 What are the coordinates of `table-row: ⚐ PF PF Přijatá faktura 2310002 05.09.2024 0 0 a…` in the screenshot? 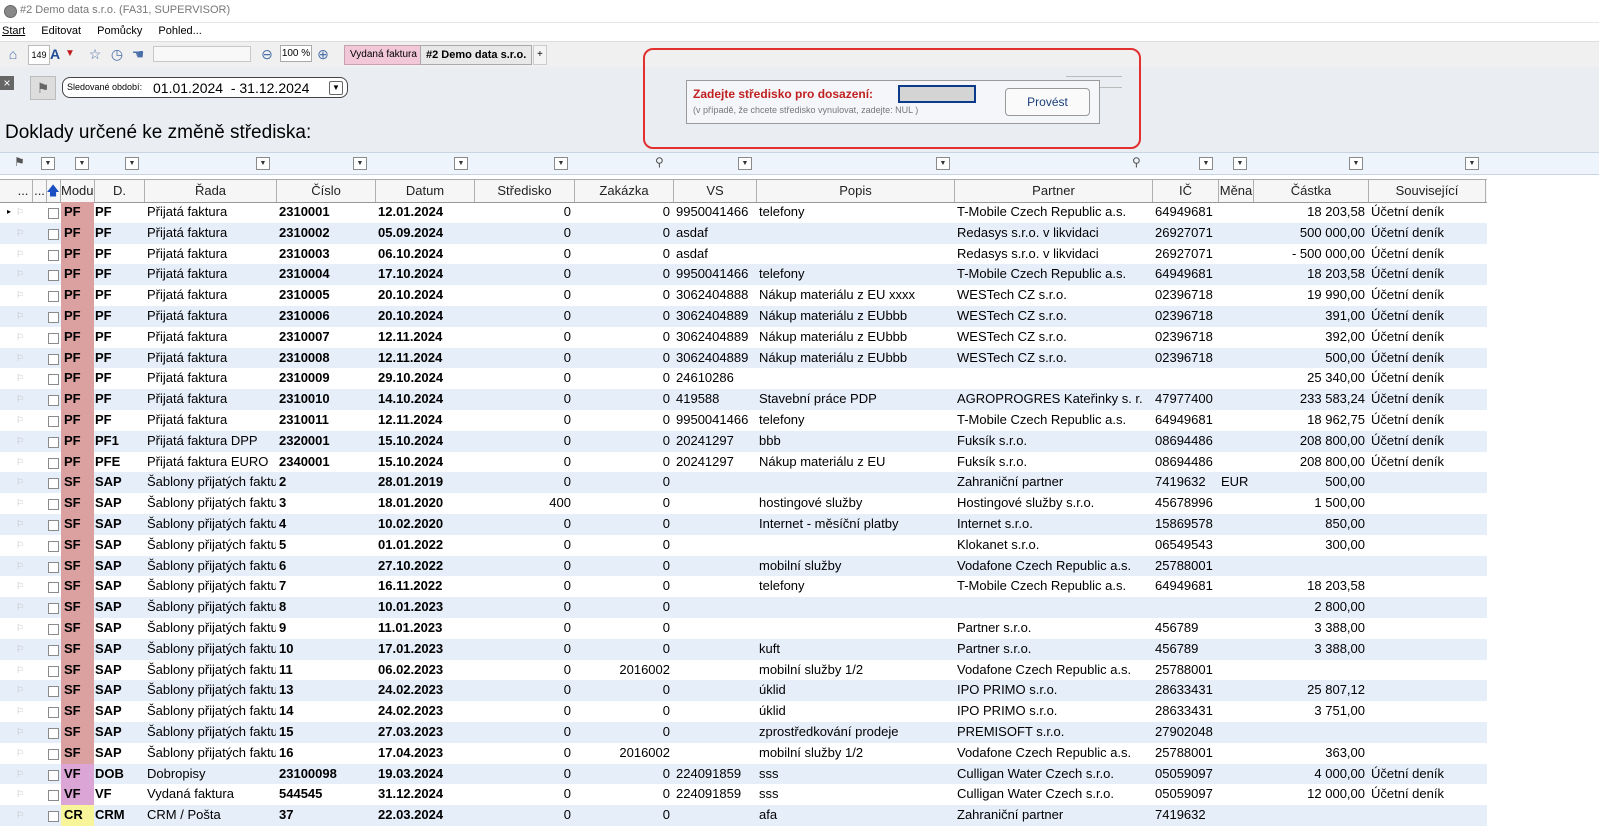 It's located at (743, 233).